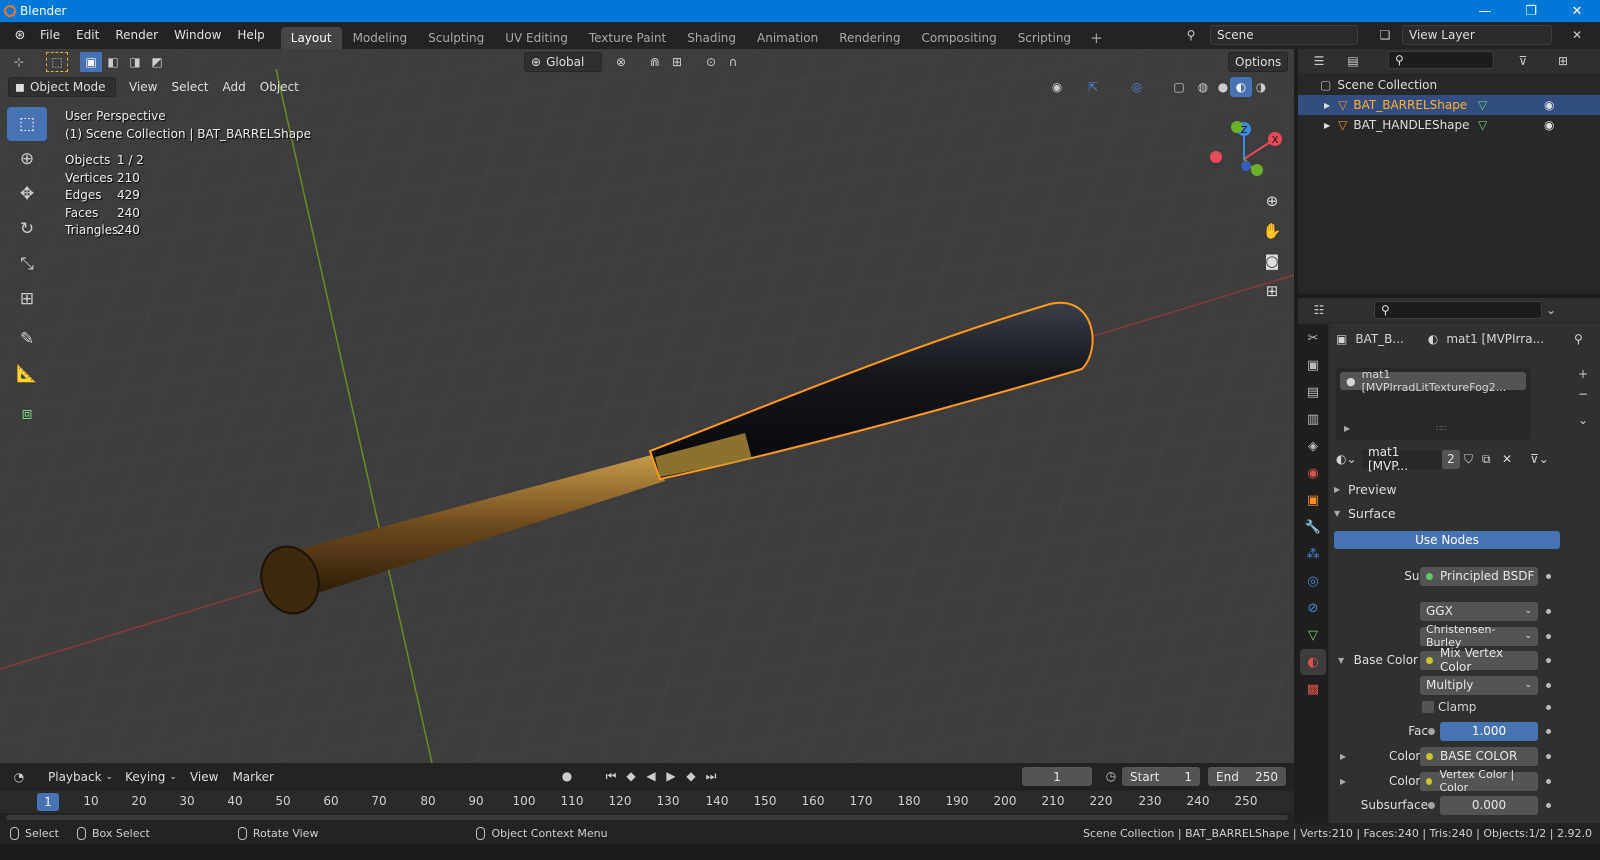 The width and height of the screenshot is (1600, 860). I want to click on select-mode-subtract-icon: ◨, so click(135, 62).